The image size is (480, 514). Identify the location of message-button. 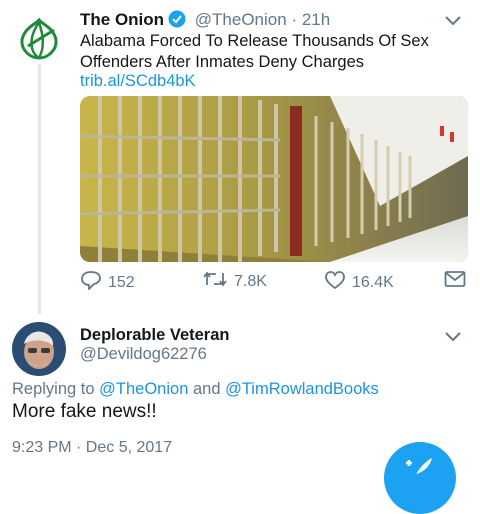
(455, 281).